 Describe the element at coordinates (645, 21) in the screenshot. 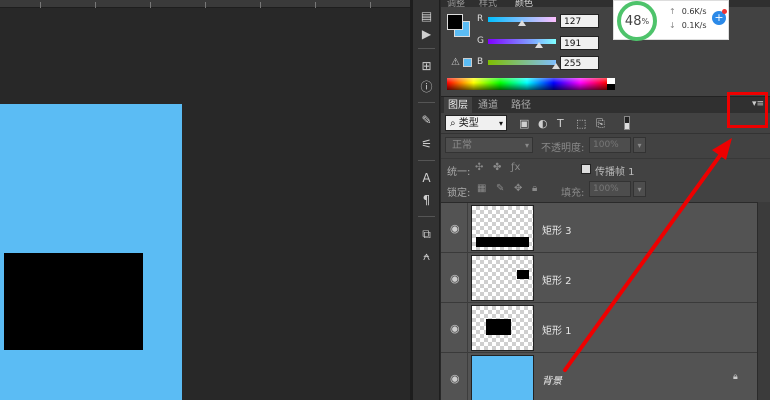

I see `percent-sign: %` at that location.